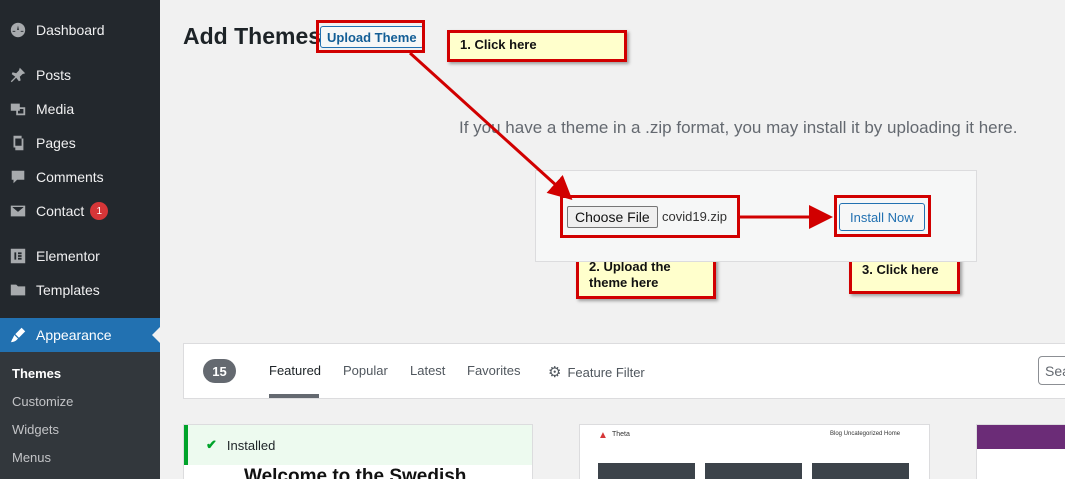 This screenshot has width=1065, height=479. Describe the element at coordinates (18, 335) in the screenshot. I see `brush-icon` at that location.